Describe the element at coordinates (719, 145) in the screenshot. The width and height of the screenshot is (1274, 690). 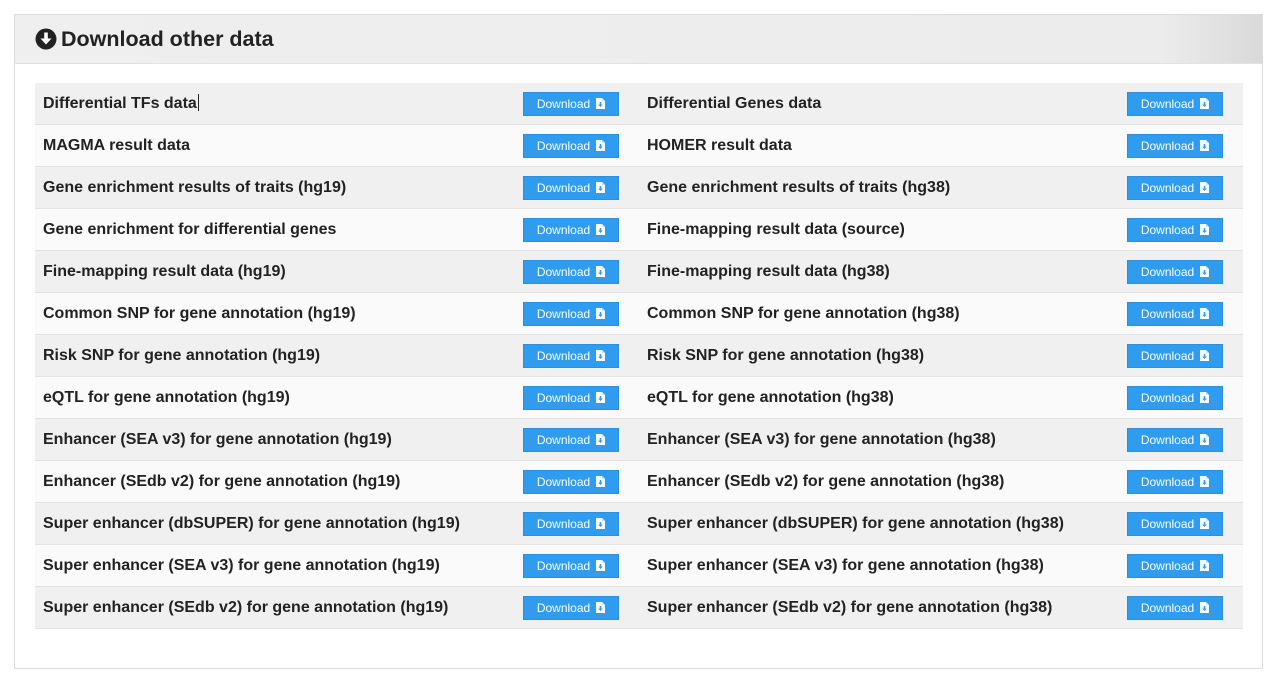
I see `dataset-label: HOMER result data` at that location.